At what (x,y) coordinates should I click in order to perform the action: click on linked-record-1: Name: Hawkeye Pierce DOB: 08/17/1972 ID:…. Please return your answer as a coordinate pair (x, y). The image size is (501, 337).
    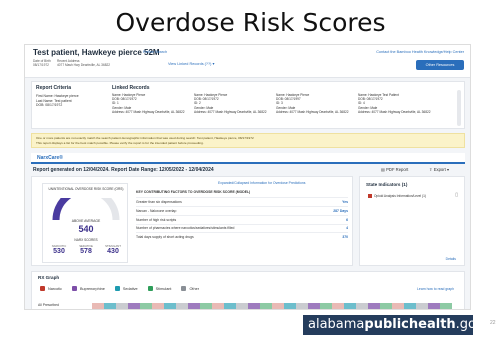
    Looking at the image, I should click on (150, 103).